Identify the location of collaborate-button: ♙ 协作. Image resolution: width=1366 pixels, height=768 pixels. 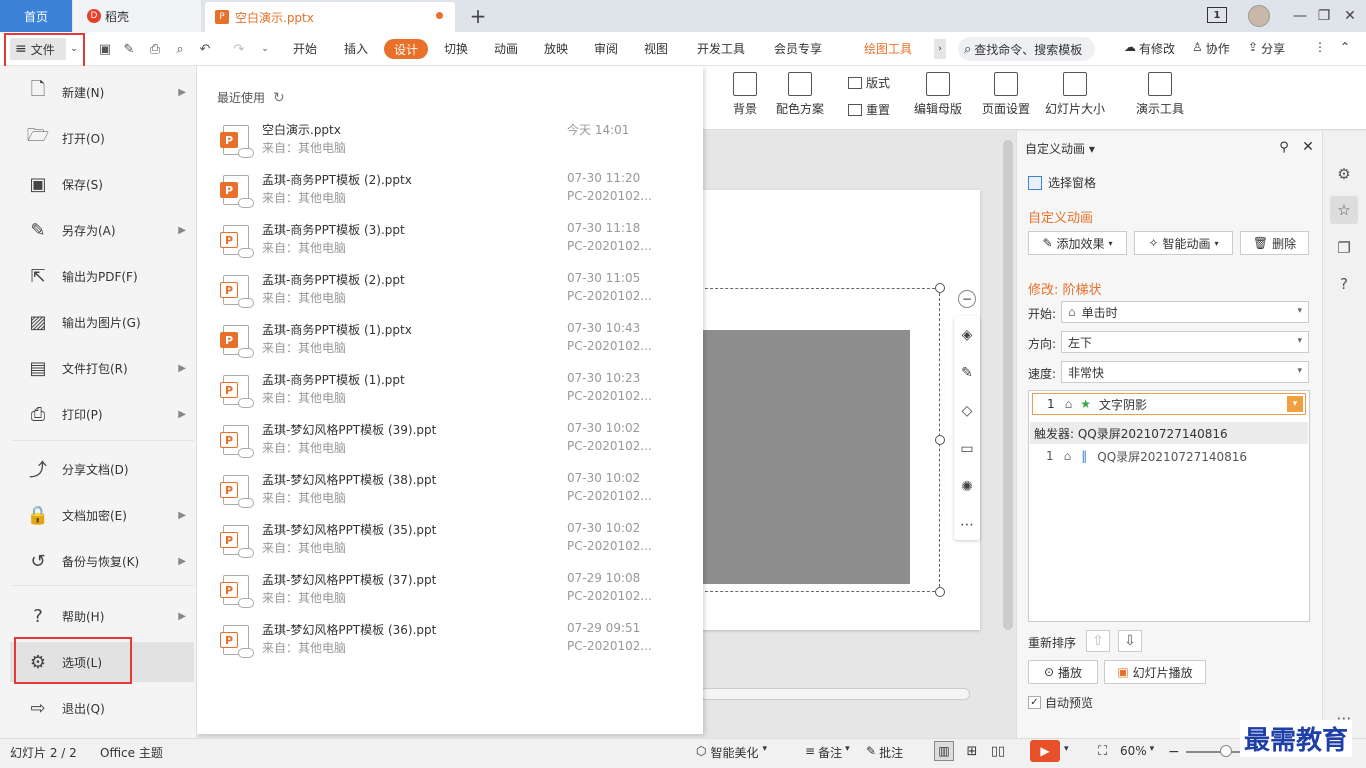
(1211, 50).